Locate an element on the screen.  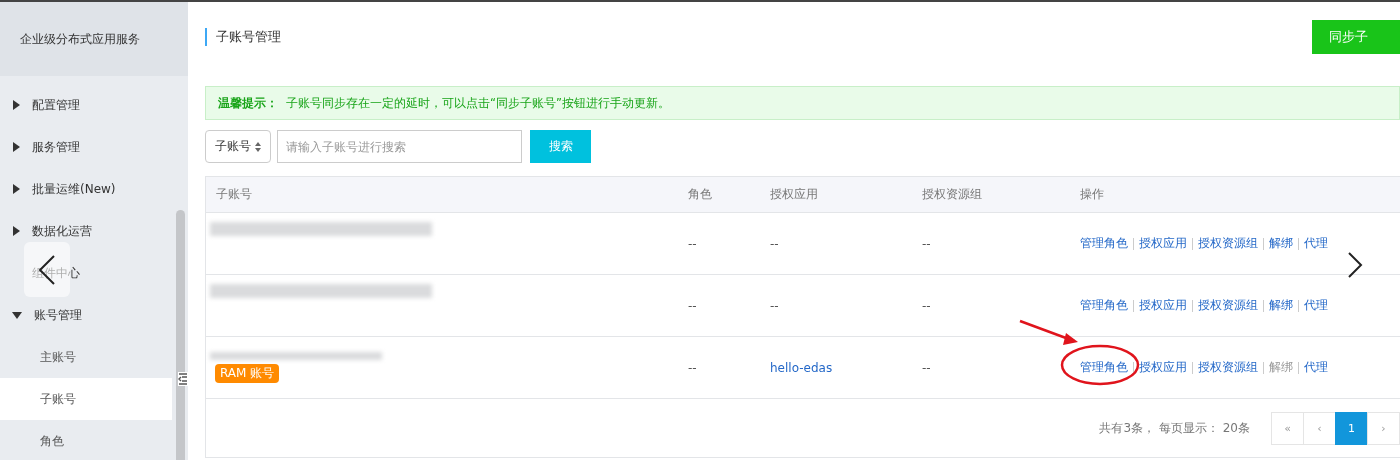
notice-title: 温馨提示： is located at coordinates (248, 103).